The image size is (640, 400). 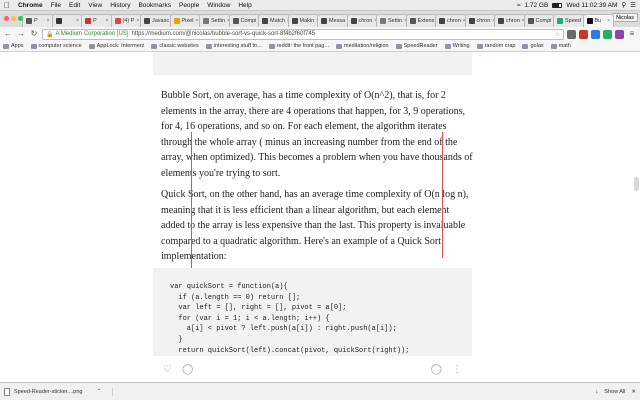 I want to click on notification-center-icon: ☰, so click(x=633, y=5).